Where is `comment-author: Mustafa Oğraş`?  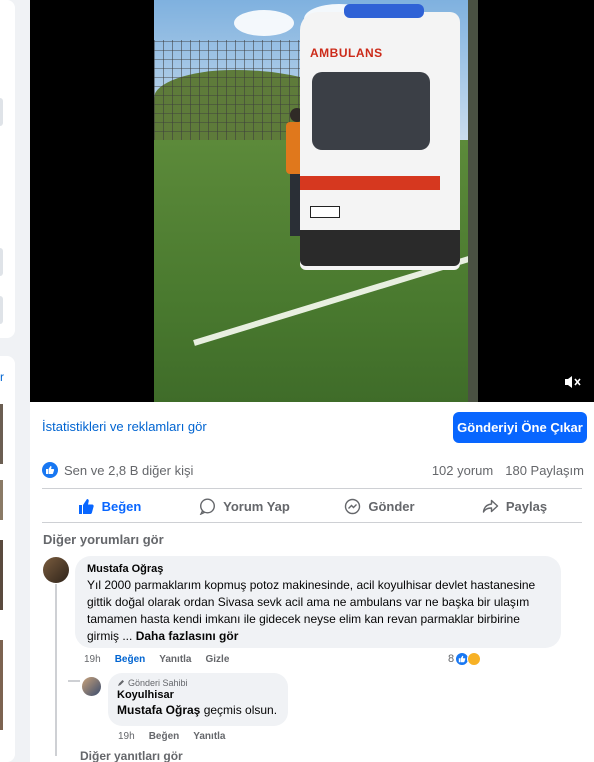
comment-author: Mustafa Oğraş is located at coordinates (318, 569).